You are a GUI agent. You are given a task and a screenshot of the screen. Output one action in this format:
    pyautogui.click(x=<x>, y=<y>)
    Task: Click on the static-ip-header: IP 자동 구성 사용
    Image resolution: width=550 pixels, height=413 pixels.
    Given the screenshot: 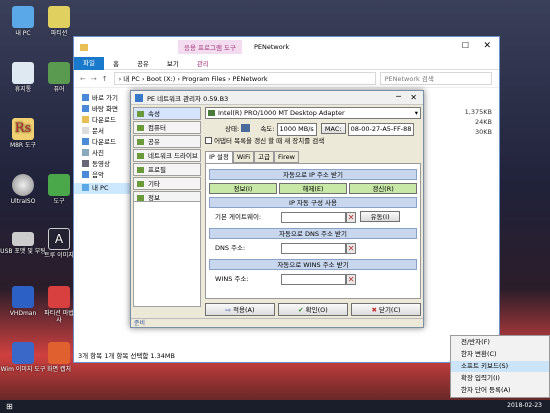 What is the action you would take?
    pyautogui.click(x=313, y=202)
    